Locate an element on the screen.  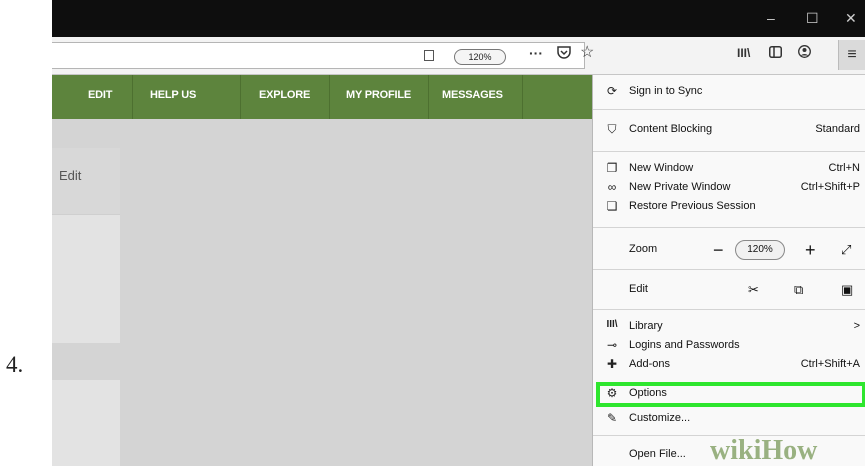
puzzle-icon: ✚ is located at coordinates (612, 364).